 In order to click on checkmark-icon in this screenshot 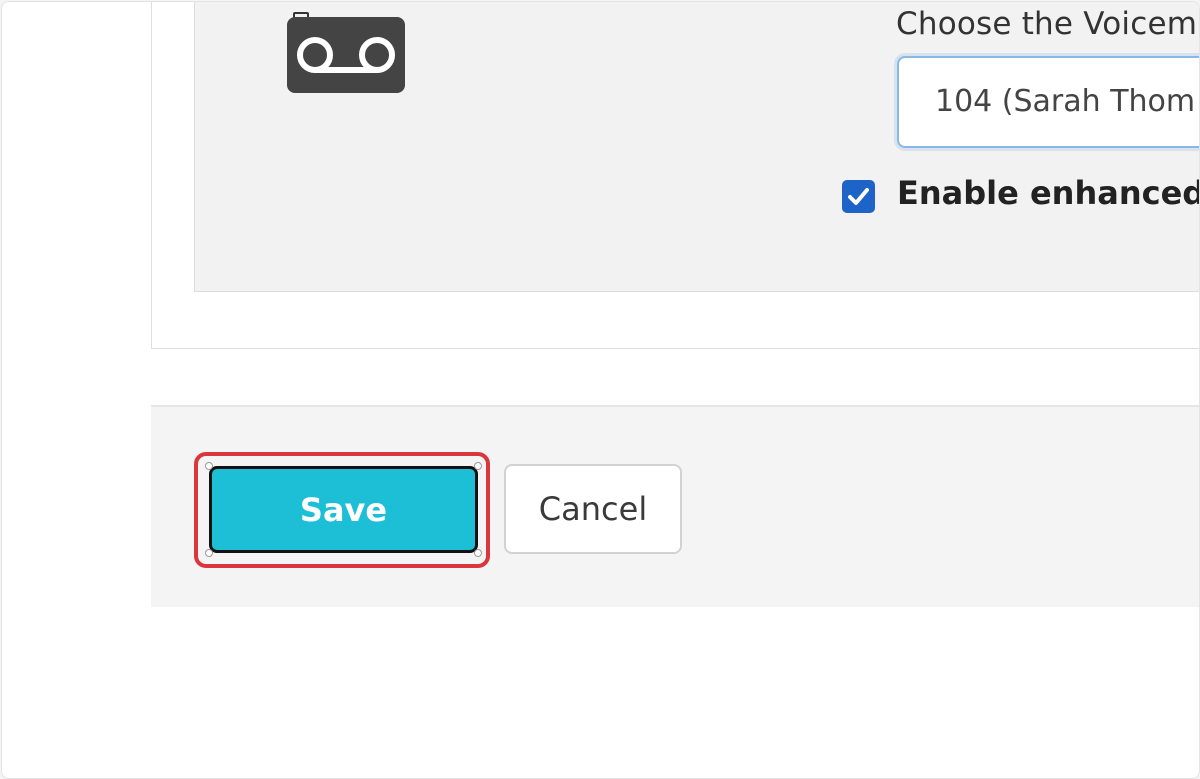, I will do `click(858, 196)`.